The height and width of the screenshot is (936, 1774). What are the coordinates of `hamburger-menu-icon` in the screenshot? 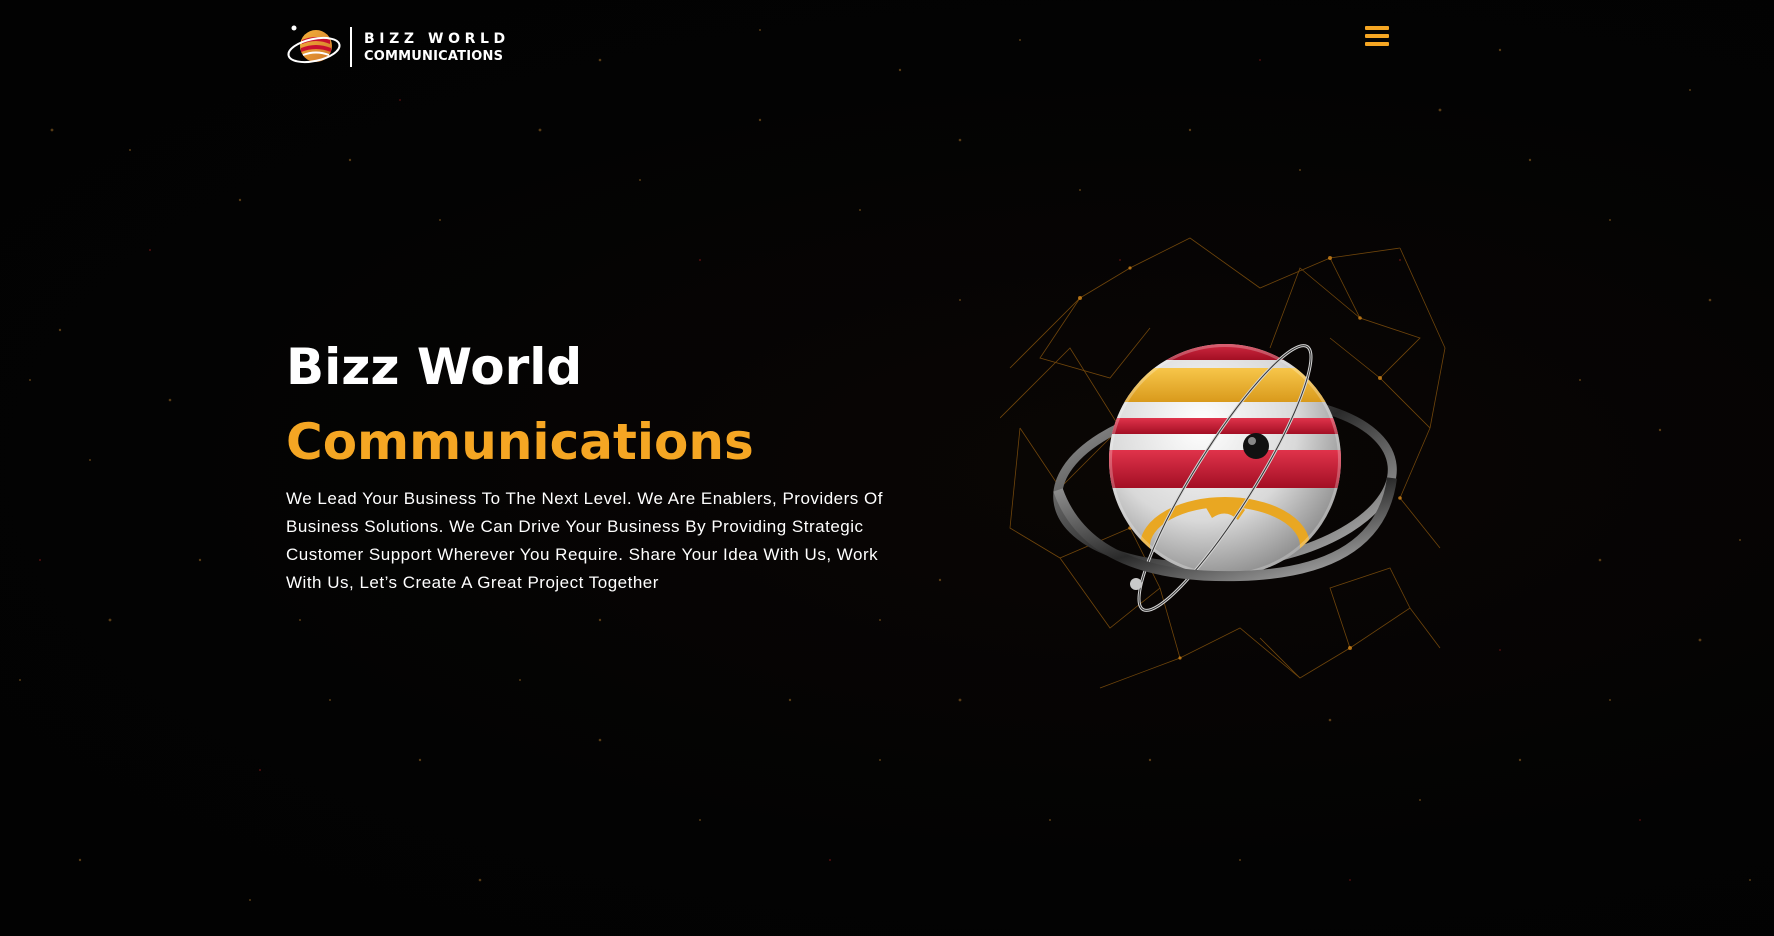 It's located at (1378, 36).